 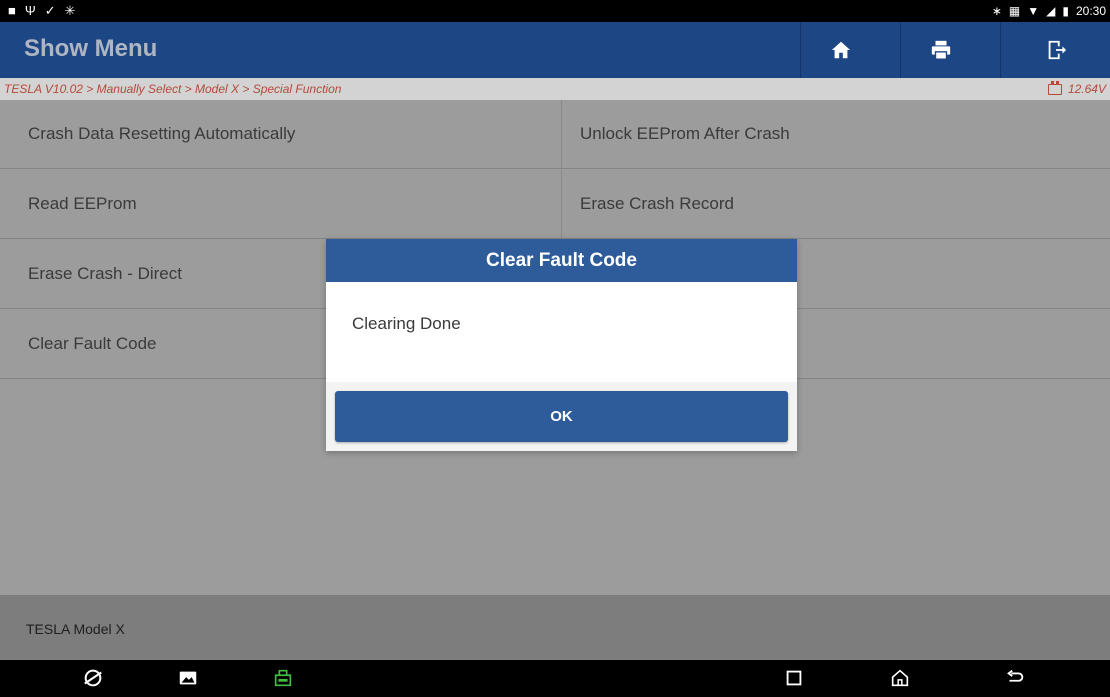 I want to click on recent-apps-icon, so click(x=794, y=678).